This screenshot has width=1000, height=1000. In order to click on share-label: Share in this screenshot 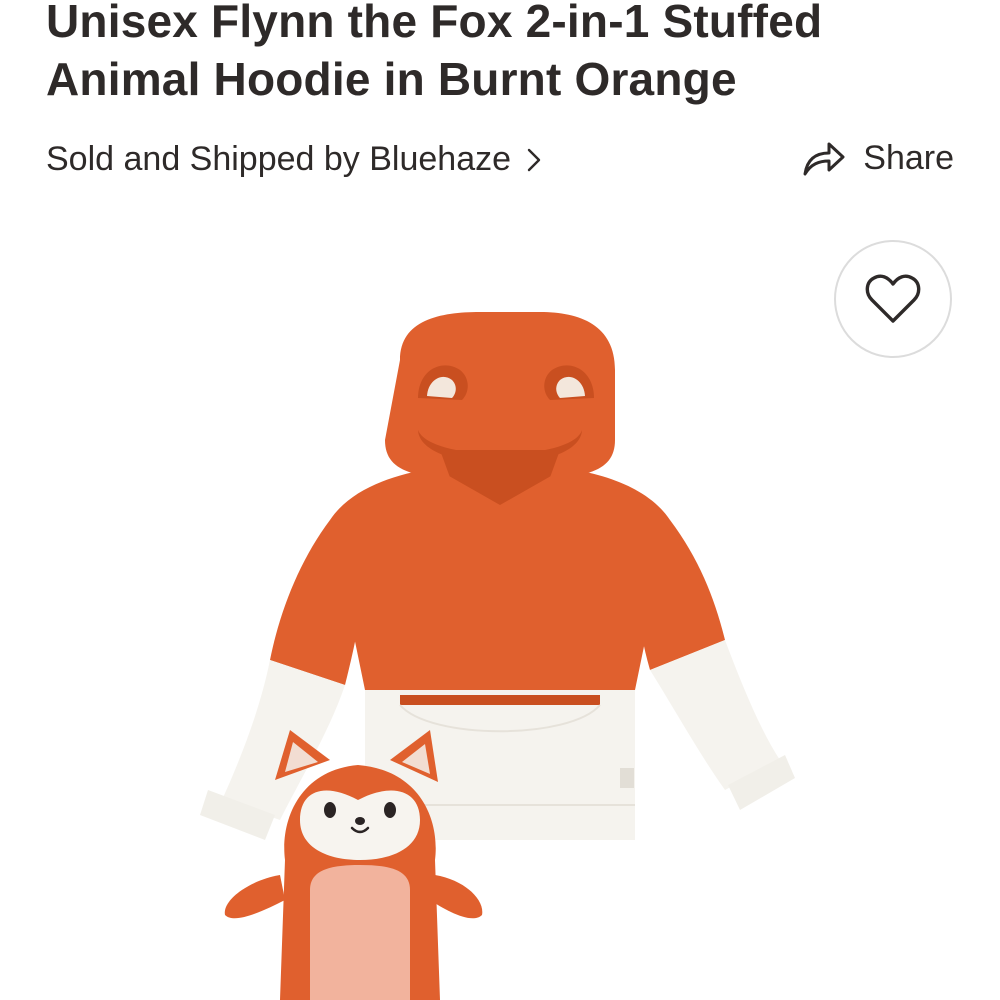, I will do `click(908, 157)`.